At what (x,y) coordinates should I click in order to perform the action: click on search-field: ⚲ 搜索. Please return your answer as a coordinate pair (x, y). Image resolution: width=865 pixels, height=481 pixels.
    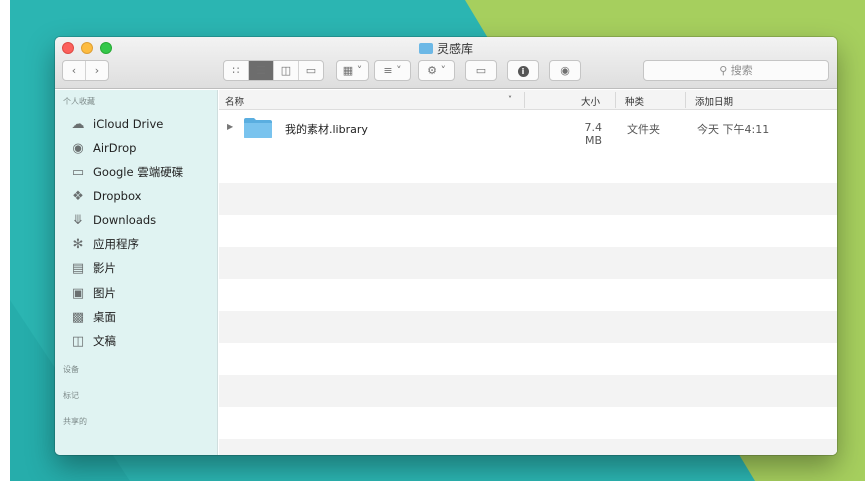
    Looking at the image, I should click on (736, 70).